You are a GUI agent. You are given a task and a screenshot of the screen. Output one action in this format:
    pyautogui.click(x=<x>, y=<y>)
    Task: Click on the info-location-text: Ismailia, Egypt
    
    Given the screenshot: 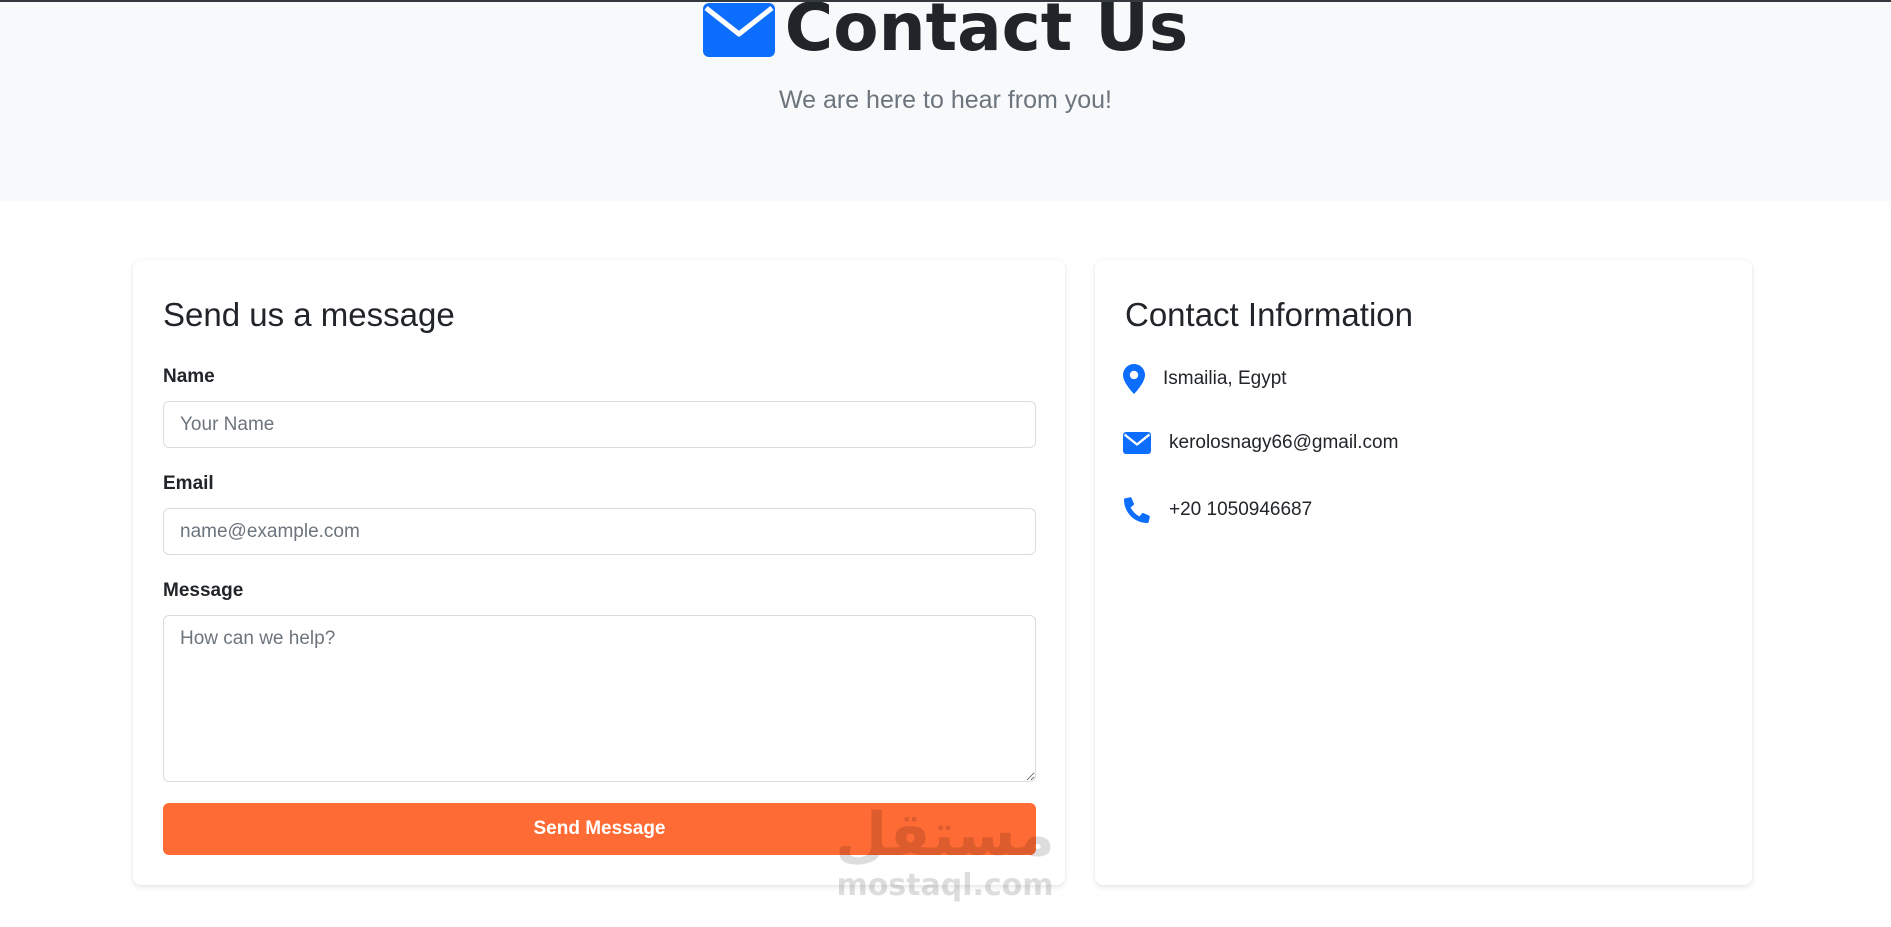 What is the action you would take?
    pyautogui.click(x=1225, y=378)
    